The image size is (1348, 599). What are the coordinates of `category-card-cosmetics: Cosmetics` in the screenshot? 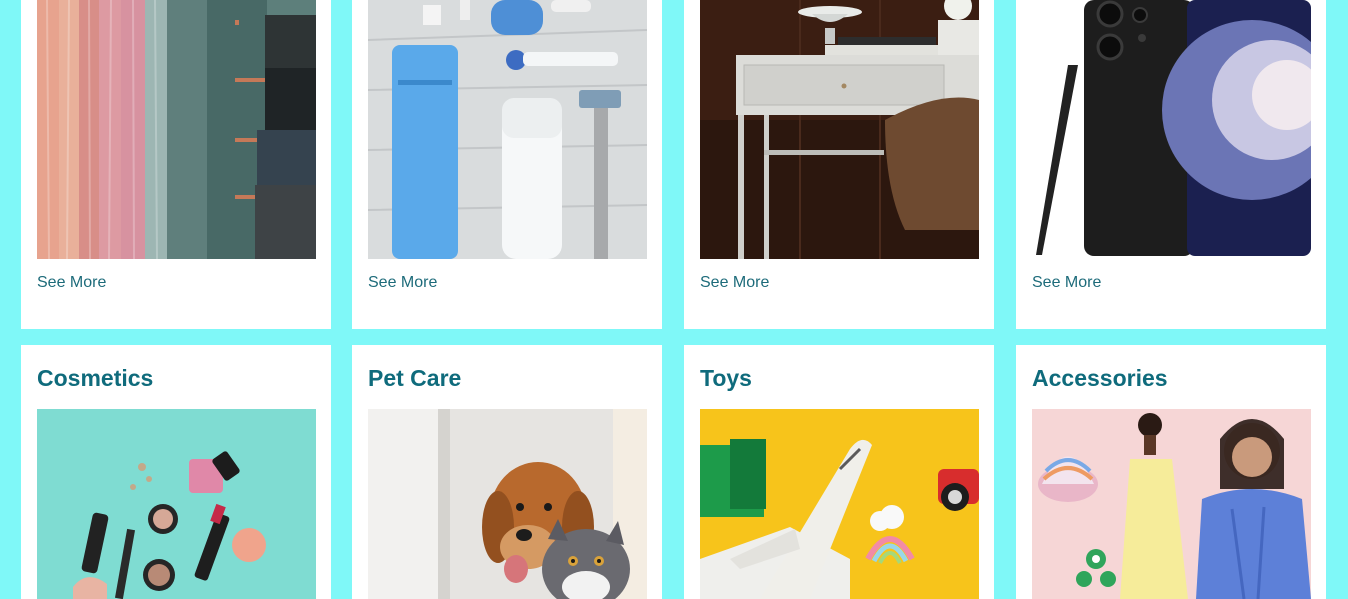 It's located at (176, 472).